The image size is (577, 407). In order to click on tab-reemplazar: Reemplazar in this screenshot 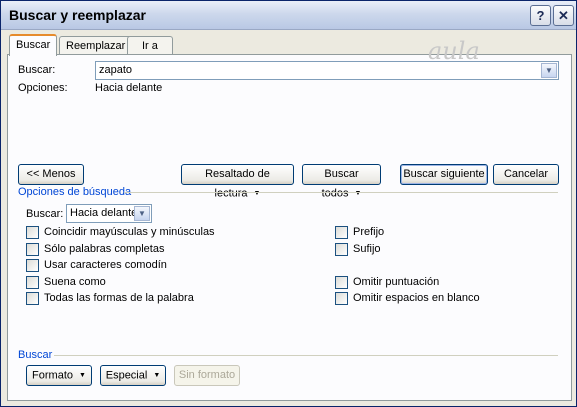, I will do `click(96, 45)`.